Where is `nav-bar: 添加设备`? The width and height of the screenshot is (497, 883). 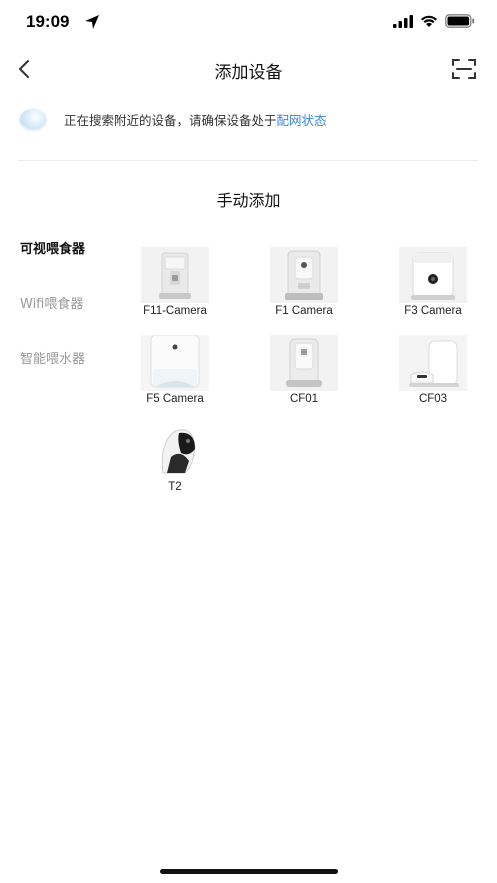 nav-bar: 添加设备 is located at coordinates (248, 69).